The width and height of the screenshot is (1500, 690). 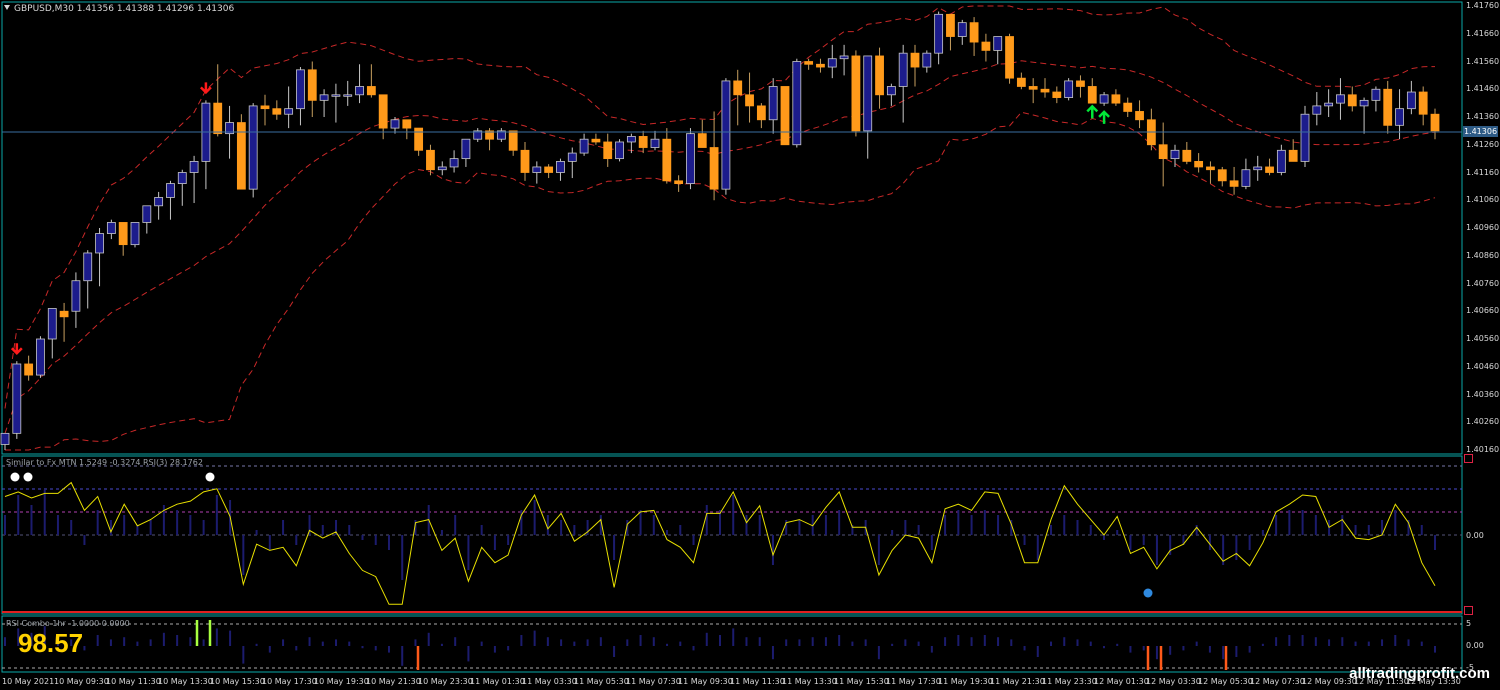 What do you see at coordinates (1225, 681) in the screenshot?
I see `time-tick-label: 12 May 05:30` at bounding box center [1225, 681].